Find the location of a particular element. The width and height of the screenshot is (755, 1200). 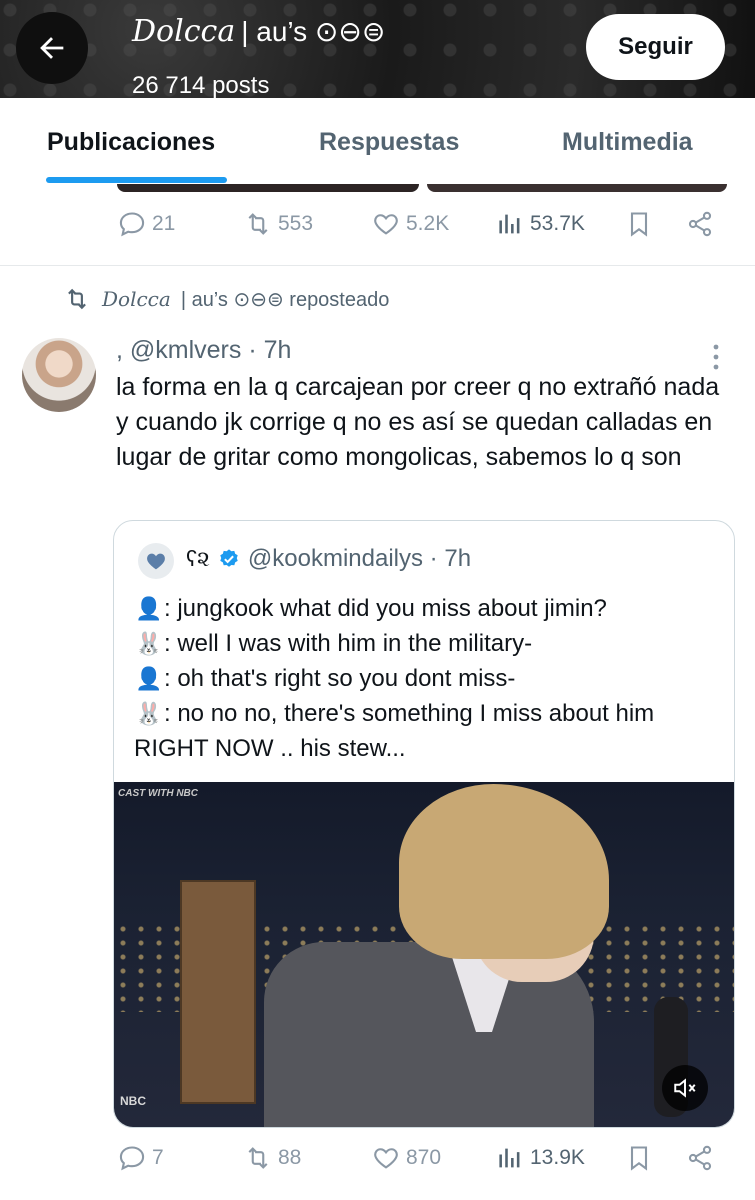

back-button is located at coordinates (52, 48).